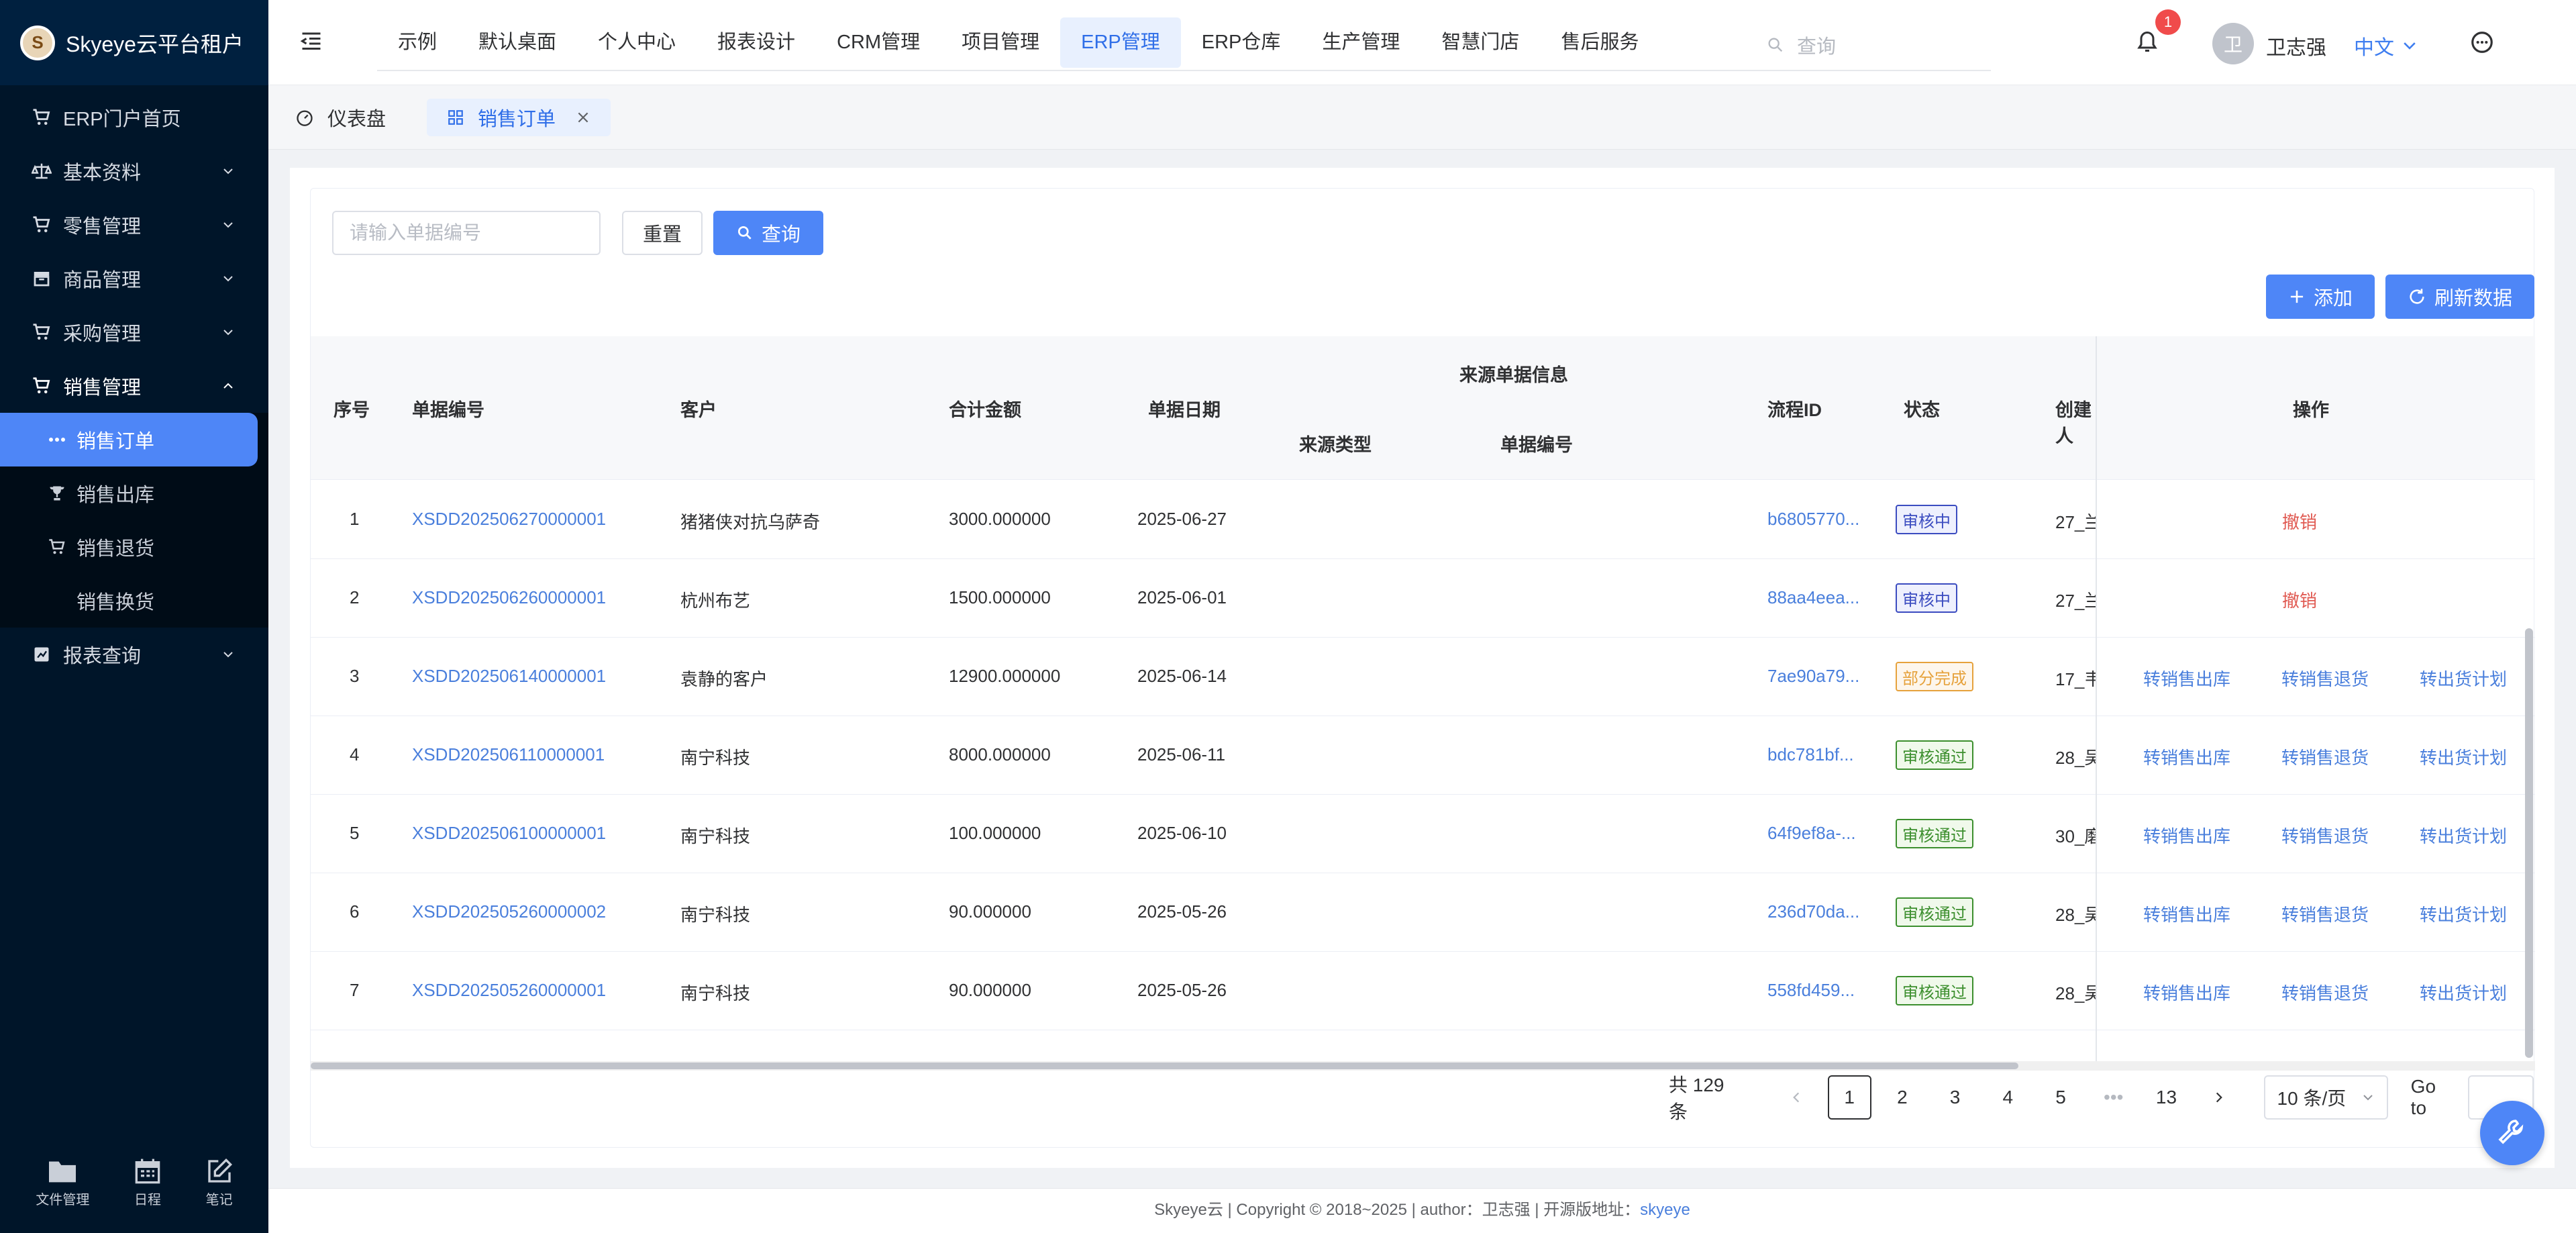  Describe the element at coordinates (1164, 1066) in the screenshot. I see `scrollbar-thumb` at that location.